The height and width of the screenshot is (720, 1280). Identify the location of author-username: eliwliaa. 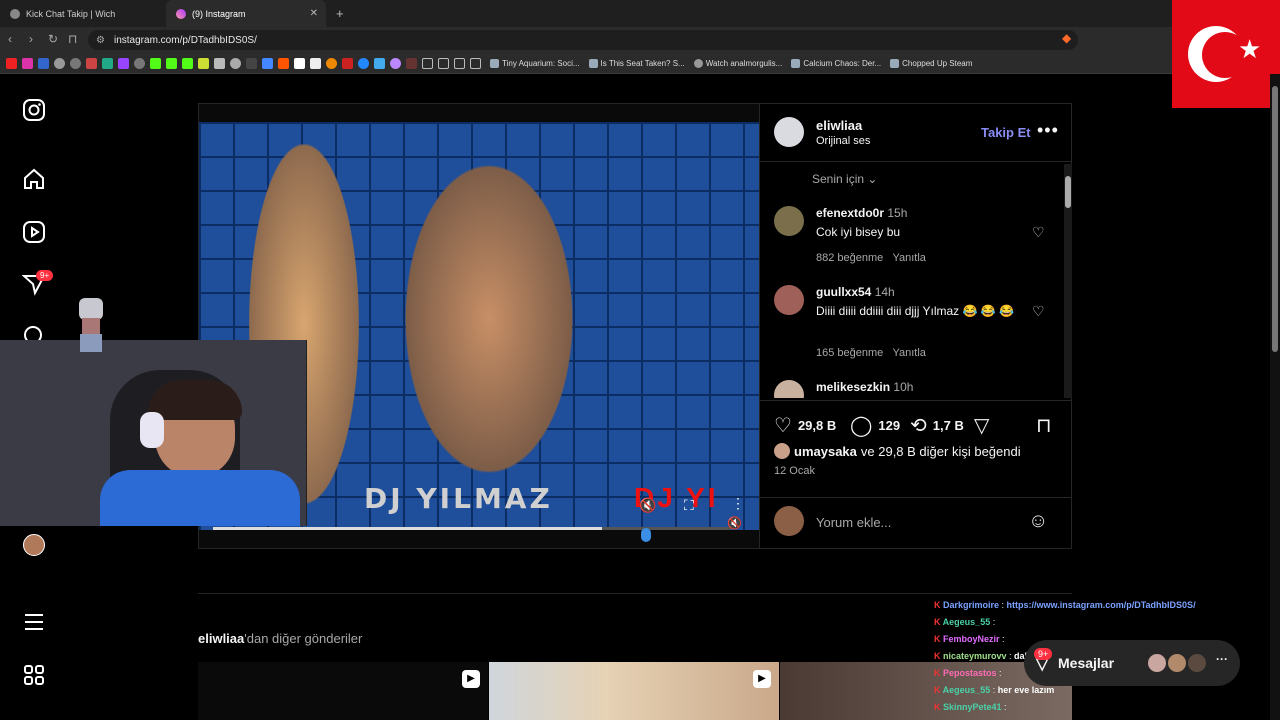
(839, 125).